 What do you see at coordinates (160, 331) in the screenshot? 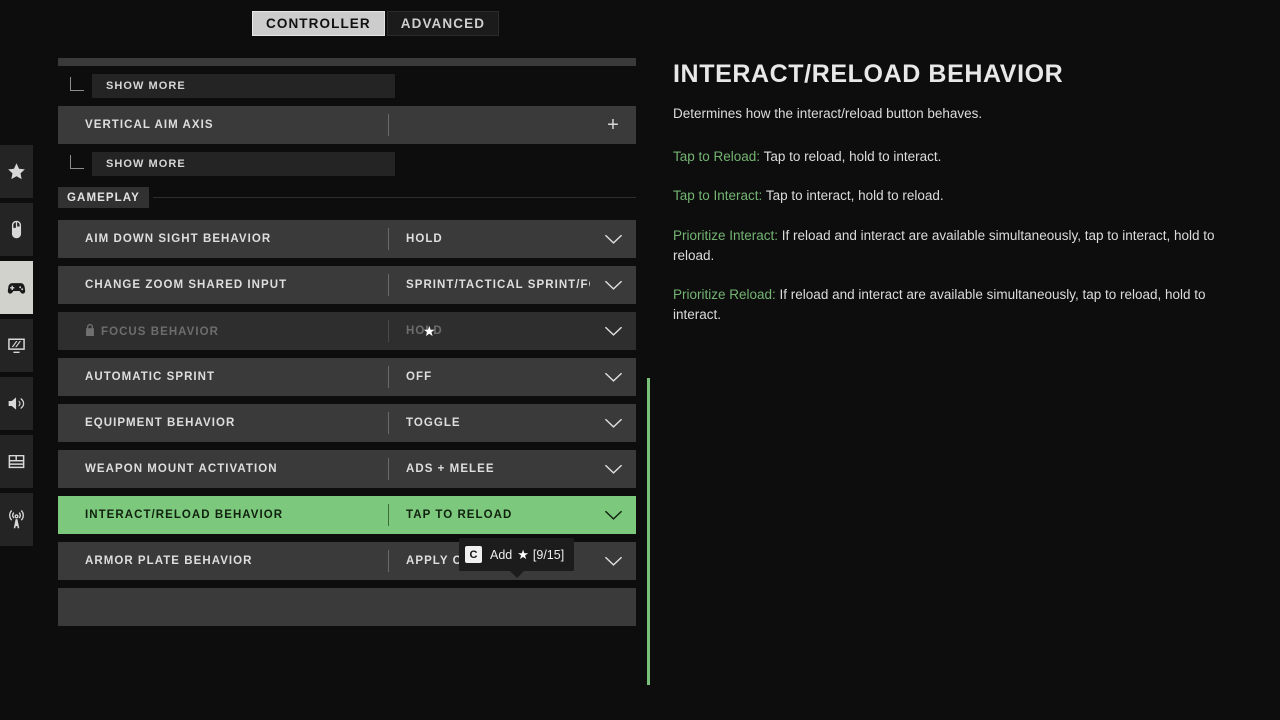
I see `setting-label-text: FOCUS BEHAVIOR` at bounding box center [160, 331].